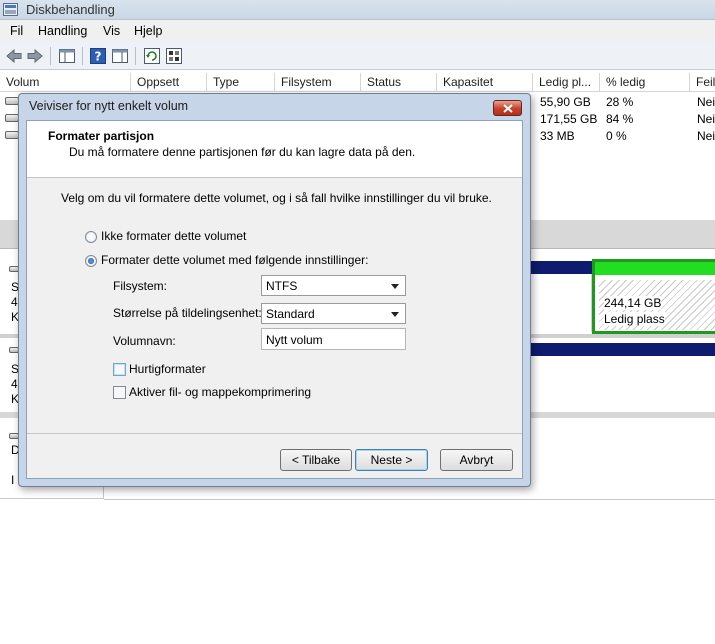 This screenshot has height=644, width=715. I want to click on console-tree-icon, so click(67, 56).